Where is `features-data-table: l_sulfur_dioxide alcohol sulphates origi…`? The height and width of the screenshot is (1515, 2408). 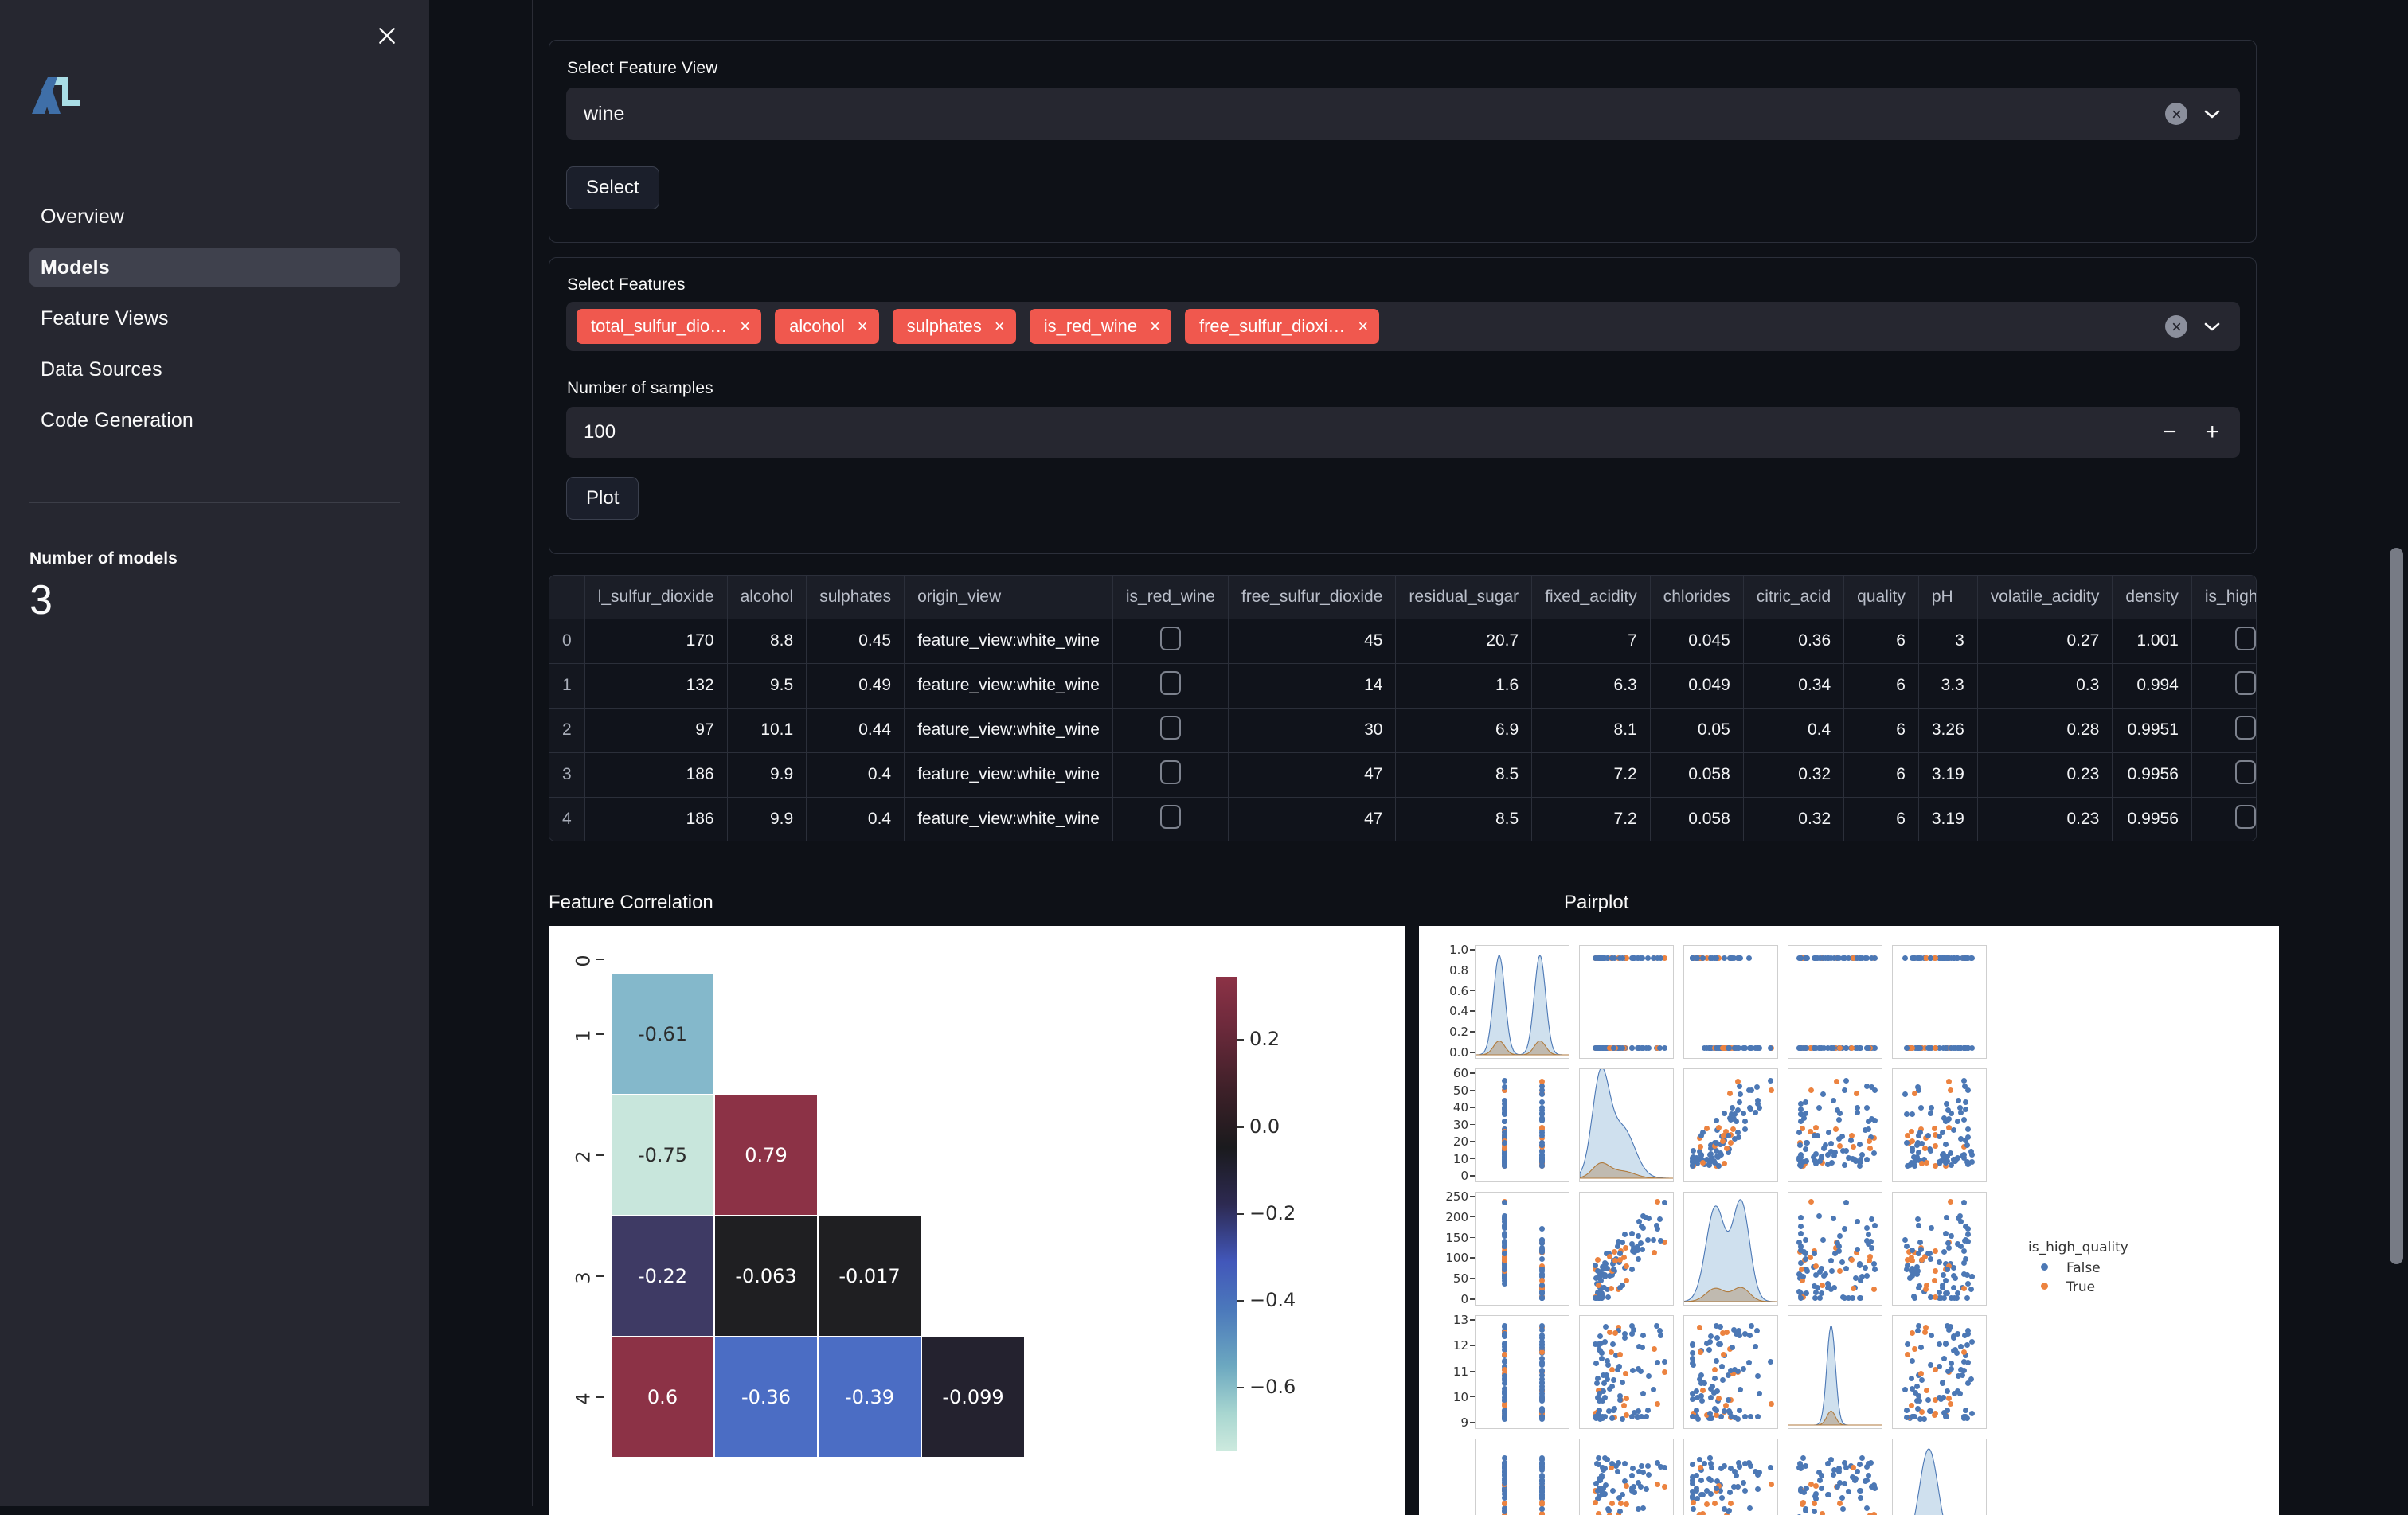 features-data-table: l_sulfur_dioxide alcohol sulphates origi… is located at coordinates (1403, 708).